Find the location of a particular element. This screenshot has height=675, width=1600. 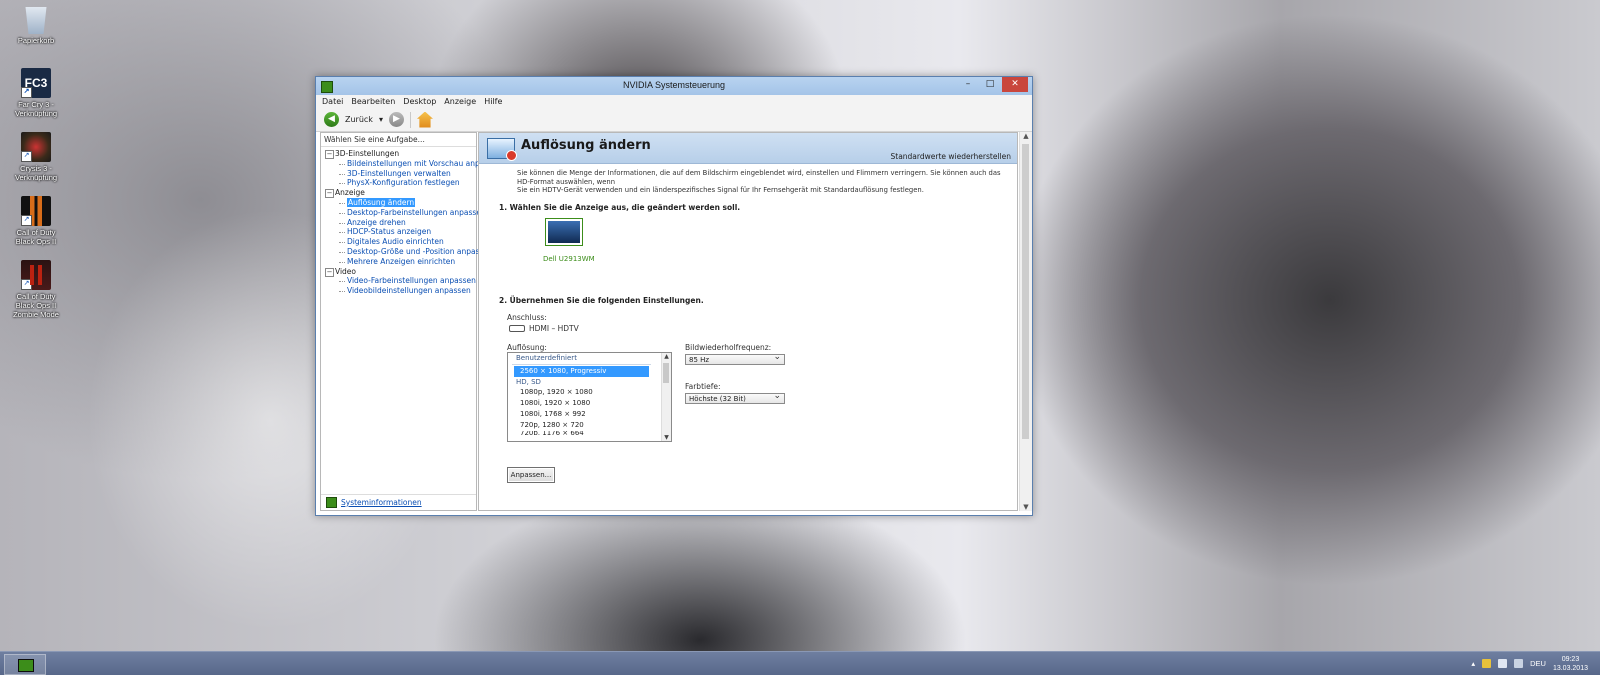

desktop-icon-black-ops-2: ↗ Call of Duty Black Ops II is located at coordinates (36, 221).